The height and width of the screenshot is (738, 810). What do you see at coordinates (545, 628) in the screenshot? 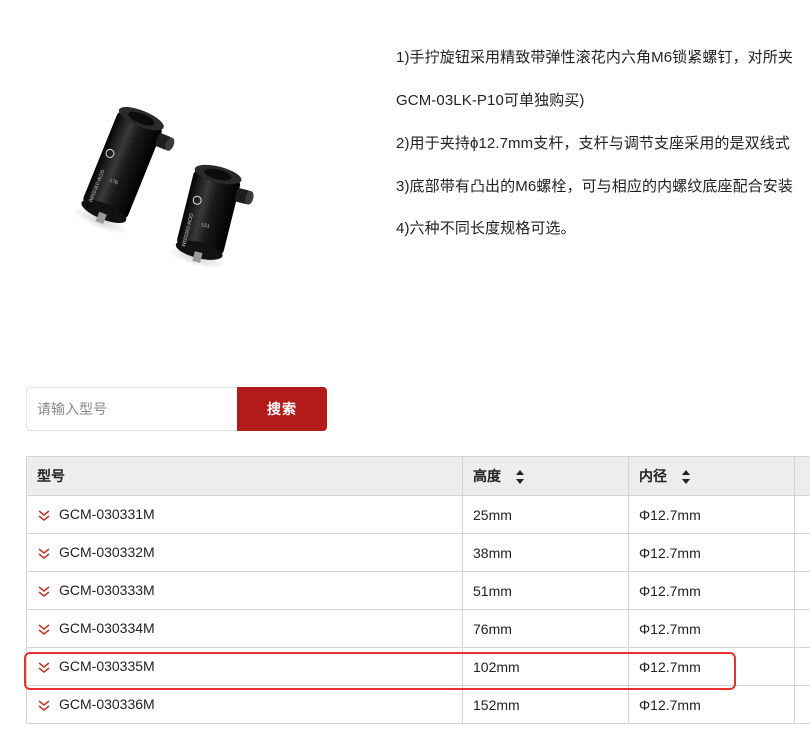
I see `cell-height: 76mm` at bounding box center [545, 628].